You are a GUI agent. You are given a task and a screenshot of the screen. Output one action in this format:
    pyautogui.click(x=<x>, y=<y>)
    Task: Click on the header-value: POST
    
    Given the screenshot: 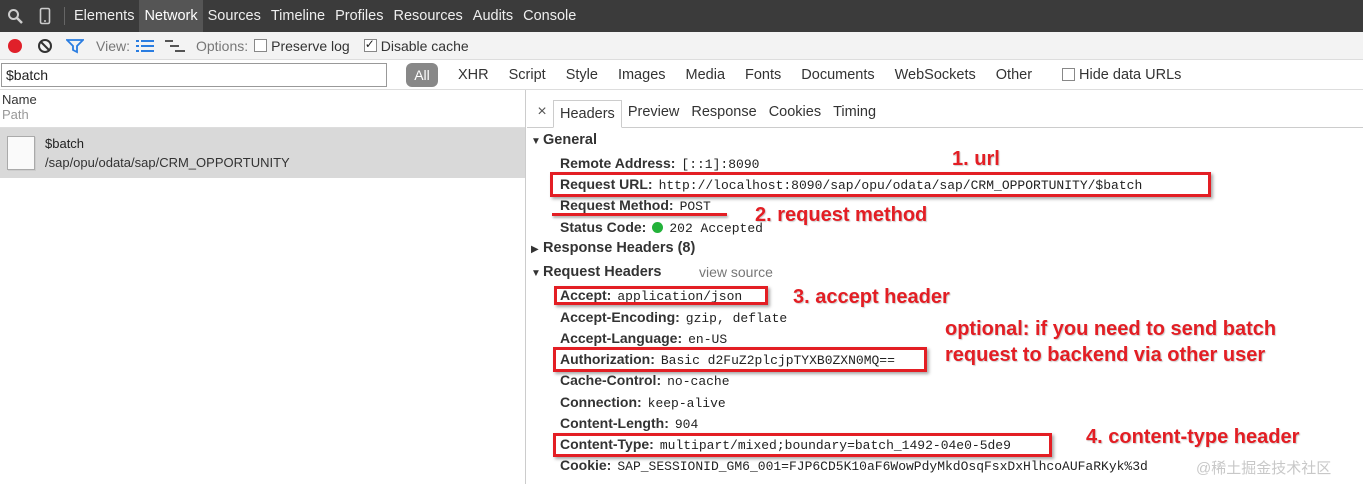 What is the action you would take?
    pyautogui.click(x=695, y=206)
    